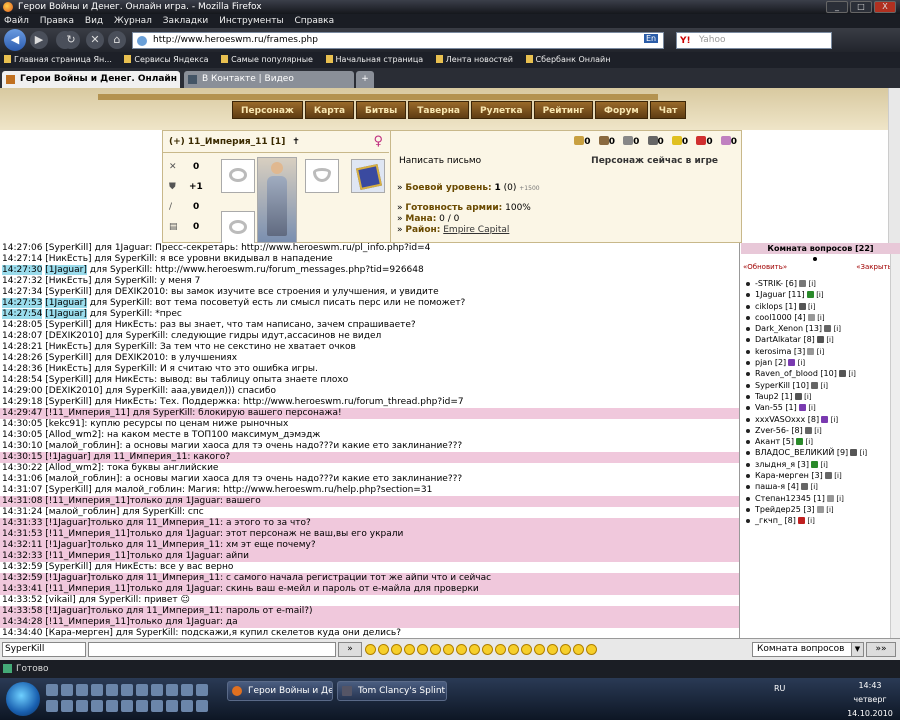  Describe the element at coordinates (837, 7) in the screenshot. I see `minimize-button: _` at that location.